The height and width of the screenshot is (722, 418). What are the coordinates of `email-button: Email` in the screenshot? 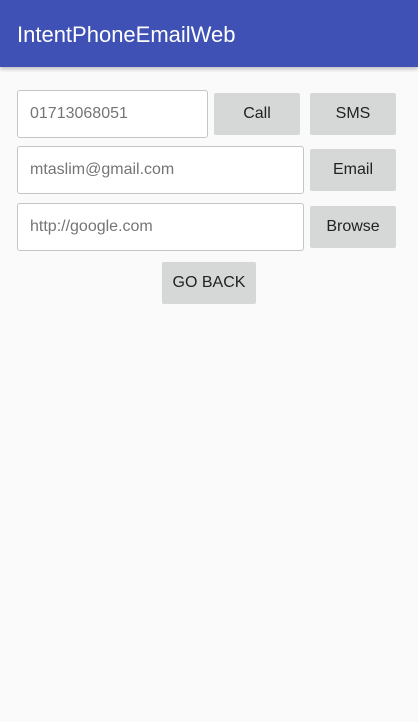 It's located at (353, 170).